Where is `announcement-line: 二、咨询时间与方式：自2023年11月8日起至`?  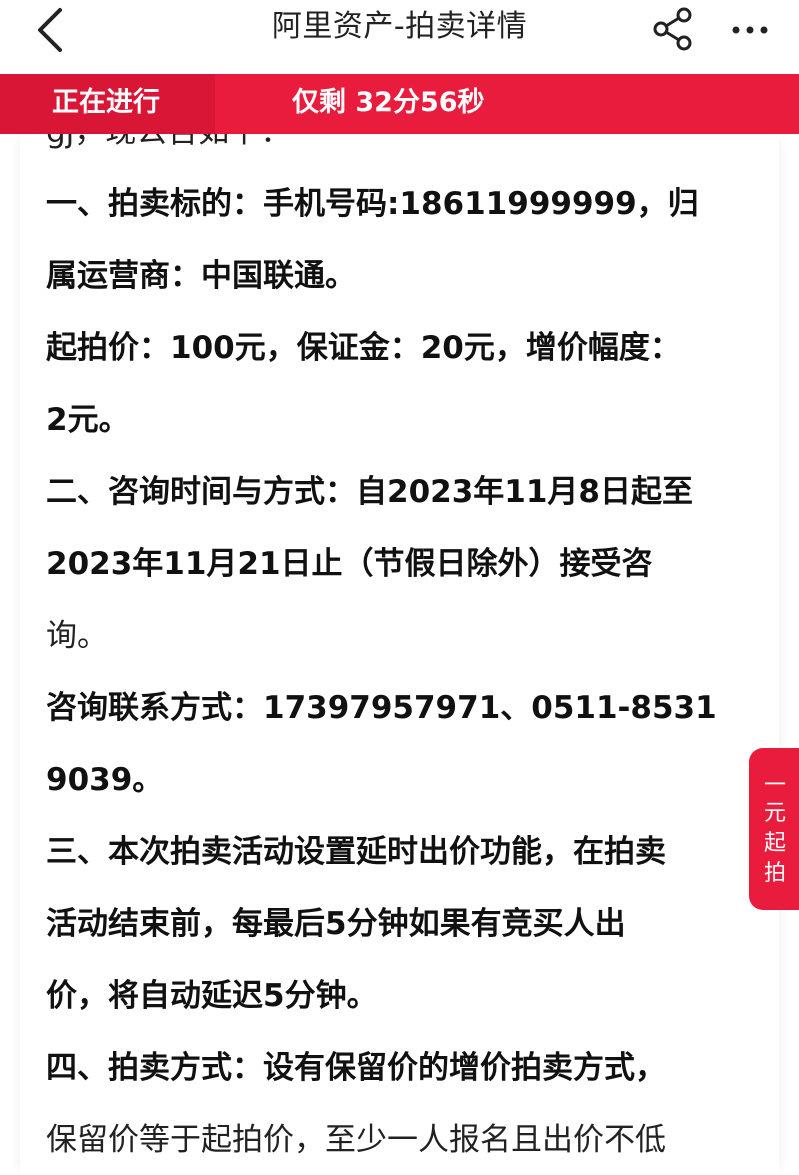
announcement-line: 二、咨询时间与方式：自2023年11月8日起至 is located at coordinates (369, 492).